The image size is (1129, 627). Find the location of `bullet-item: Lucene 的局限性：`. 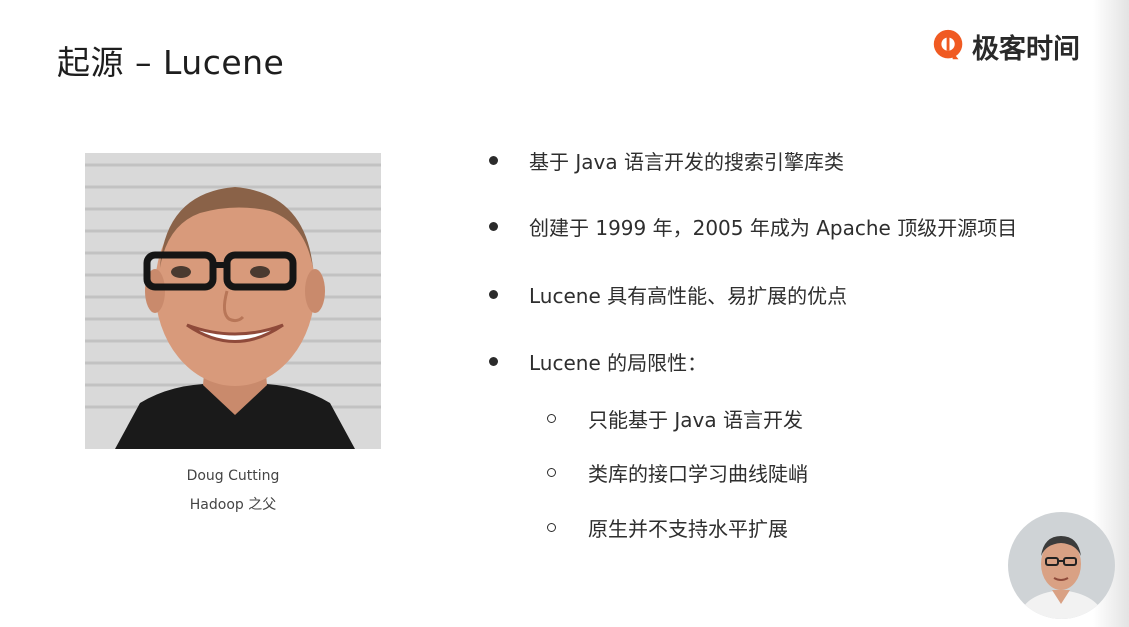

bullet-item: Lucene 的局限性： is located at coordinates (598, 361).